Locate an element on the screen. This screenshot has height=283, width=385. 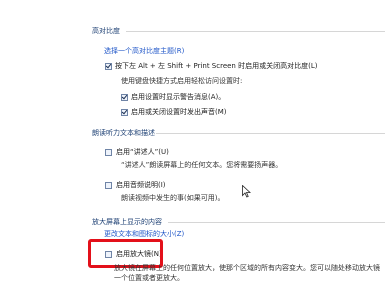
warning-message-label: 启用设置时显示警告消息(A)。 is located at coordinates (178, 97).